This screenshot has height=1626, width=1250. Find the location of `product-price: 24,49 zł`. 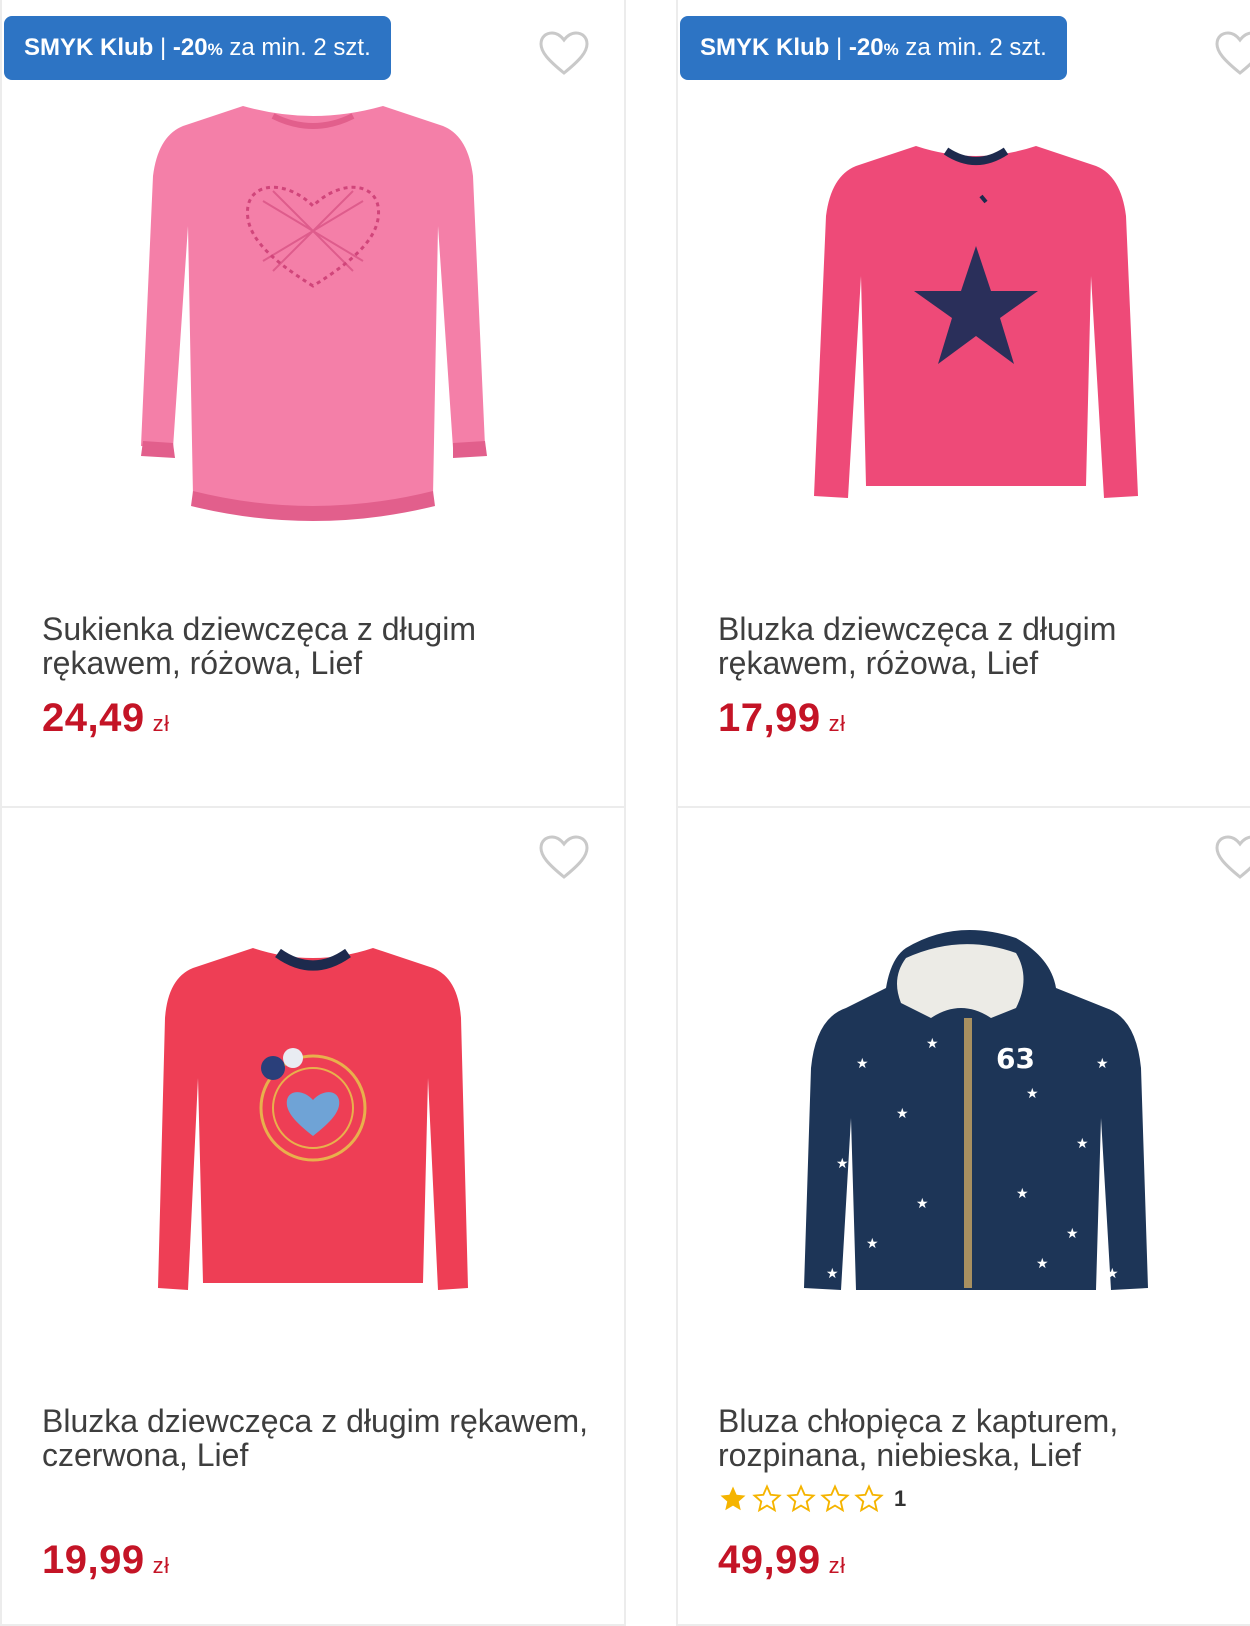

product-price: 24,49 zł is located at coordinates (106, 718).